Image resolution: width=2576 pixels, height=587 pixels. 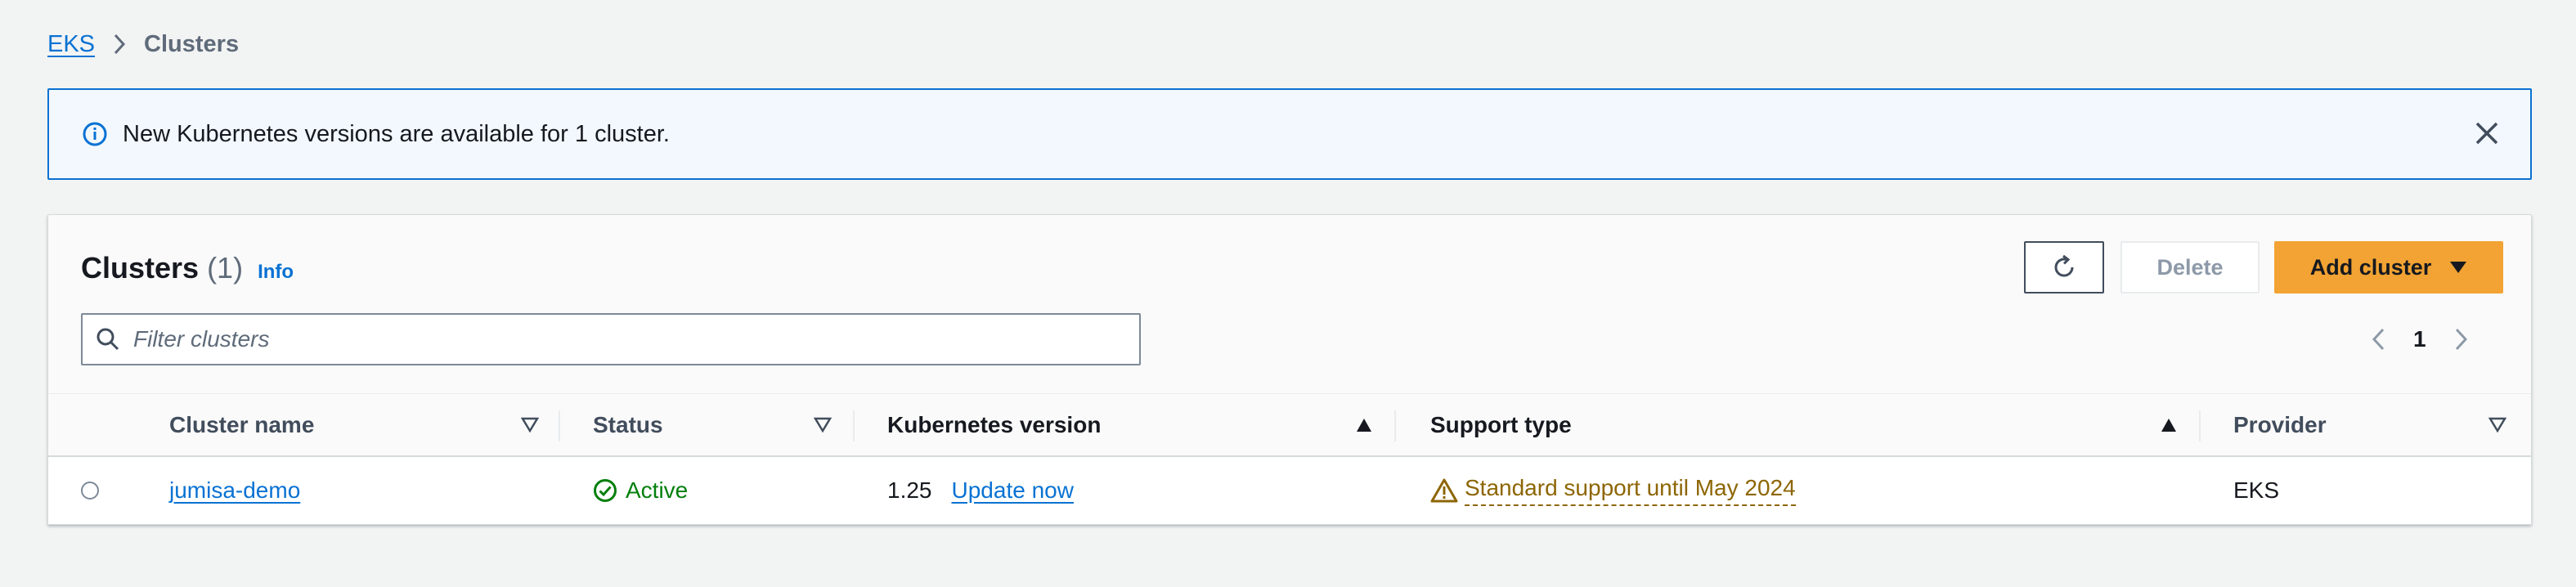 I want to click on warning-icon, so click(x=1444, y=491).